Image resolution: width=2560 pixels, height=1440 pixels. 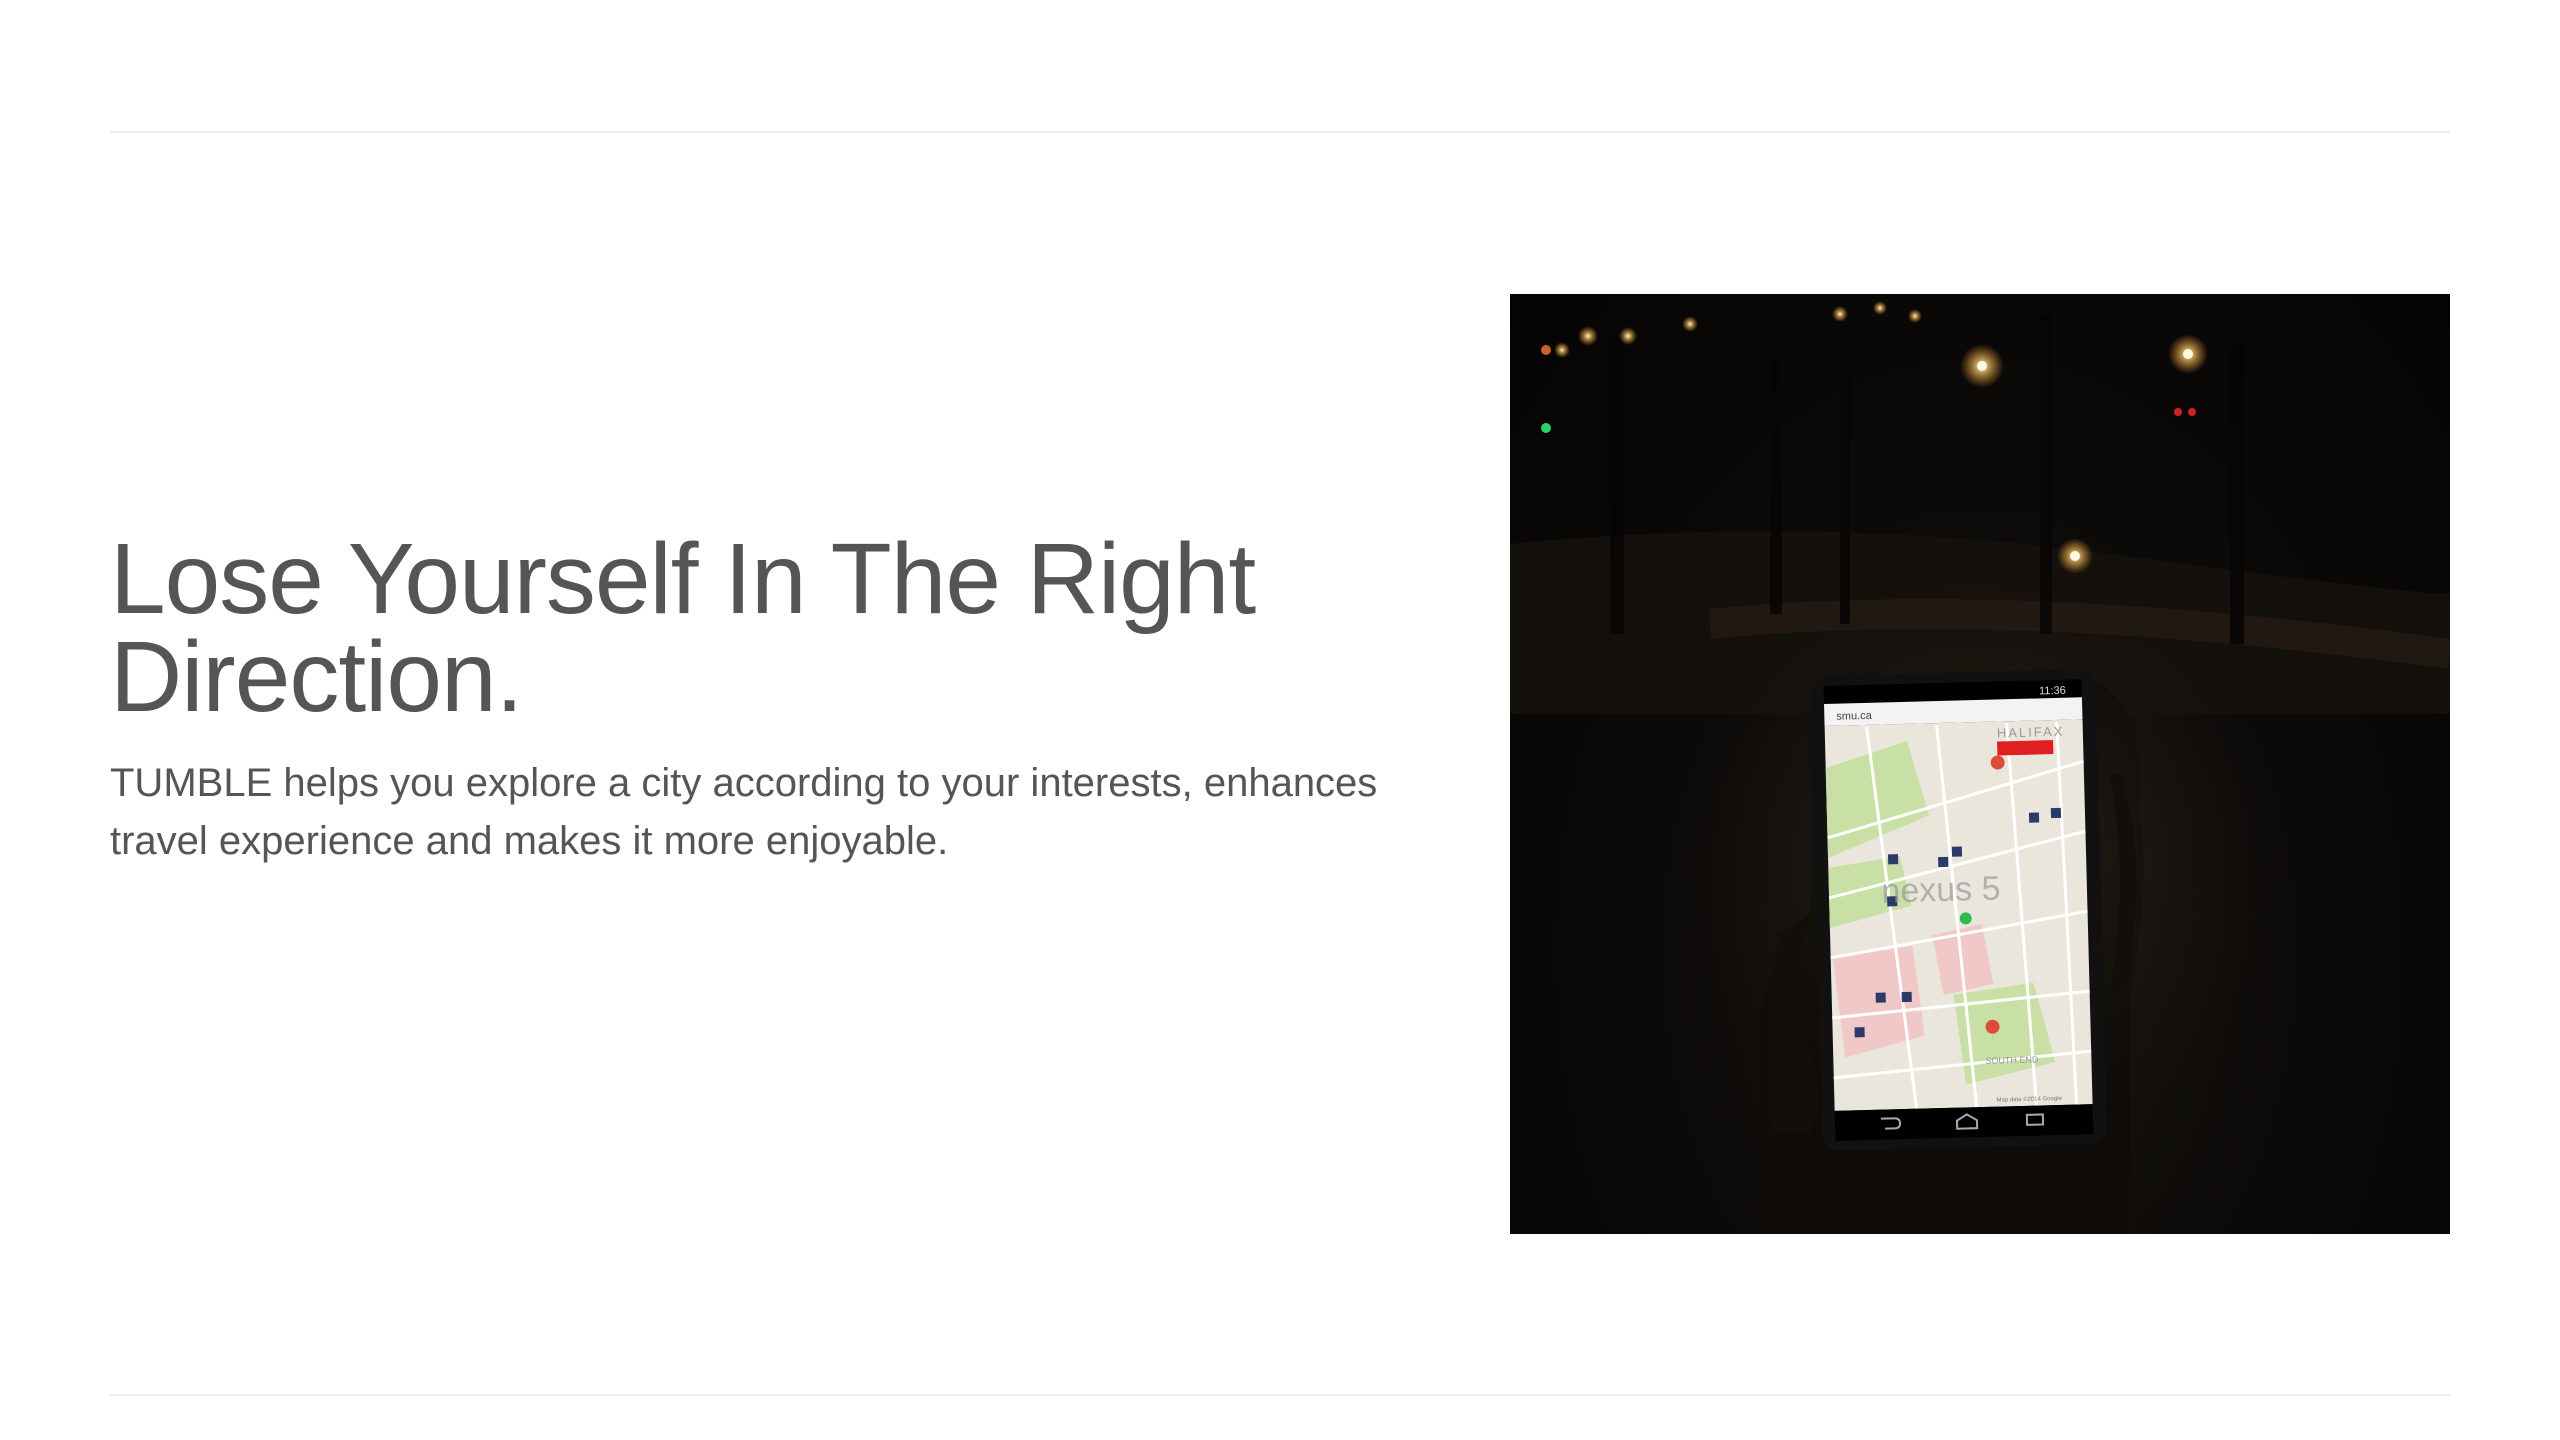 What do you see at coordinates (1280, 1395) in the screenshot?
I see `bottom-divider` at bounding box center [1280, 1395].